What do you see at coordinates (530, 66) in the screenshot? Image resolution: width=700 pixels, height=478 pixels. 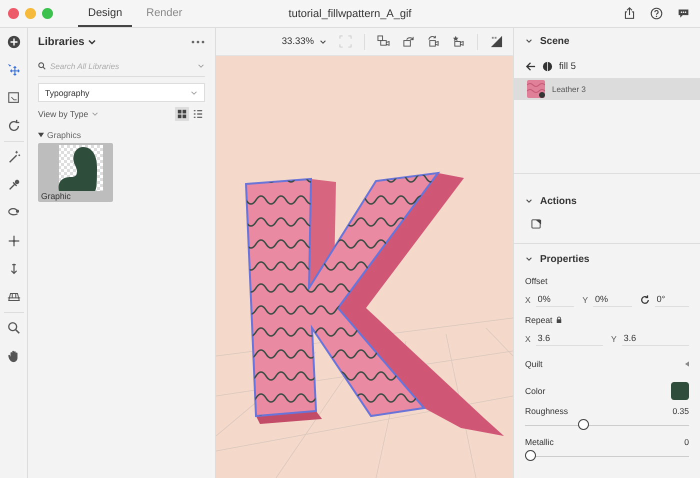 I see `back-arrow-icon` at bounding box center [530, 66].